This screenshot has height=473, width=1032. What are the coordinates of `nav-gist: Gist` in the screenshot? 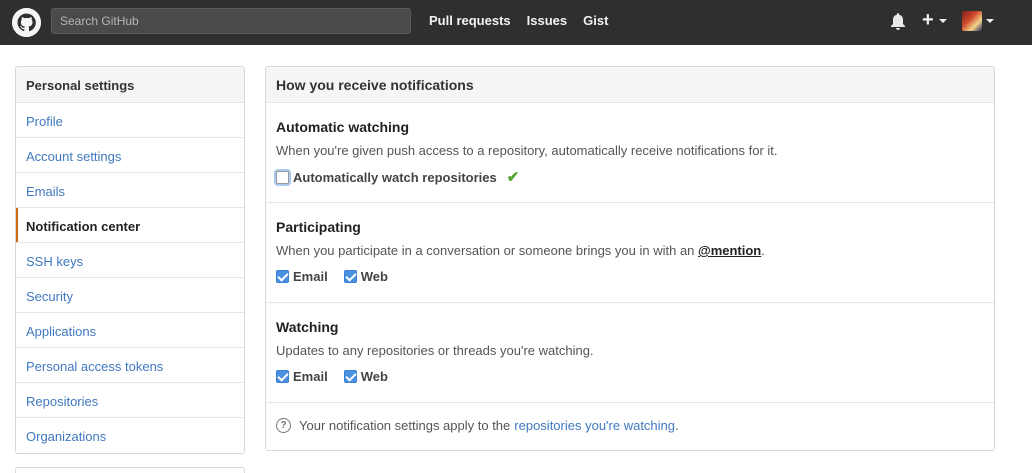 It's located at (595, 20).